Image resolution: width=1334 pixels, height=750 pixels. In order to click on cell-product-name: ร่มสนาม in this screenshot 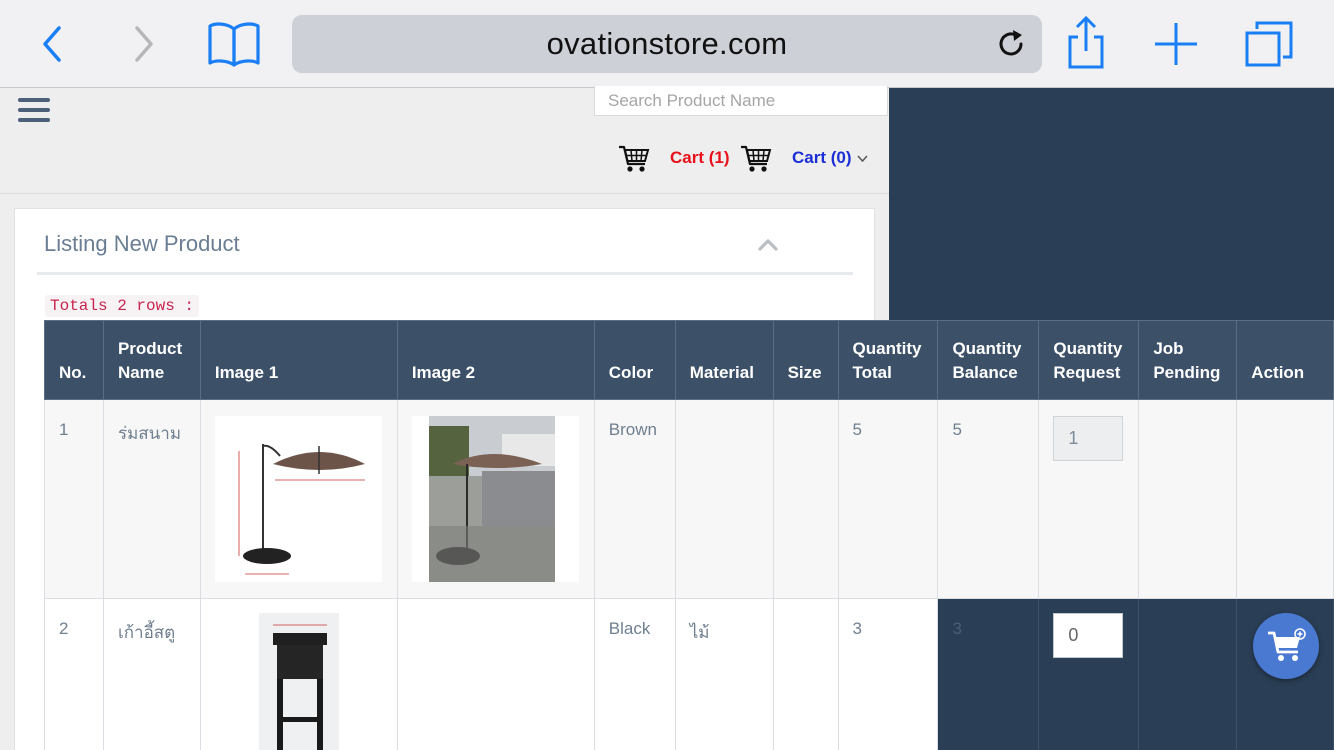, I will do `click(151, 499)`.